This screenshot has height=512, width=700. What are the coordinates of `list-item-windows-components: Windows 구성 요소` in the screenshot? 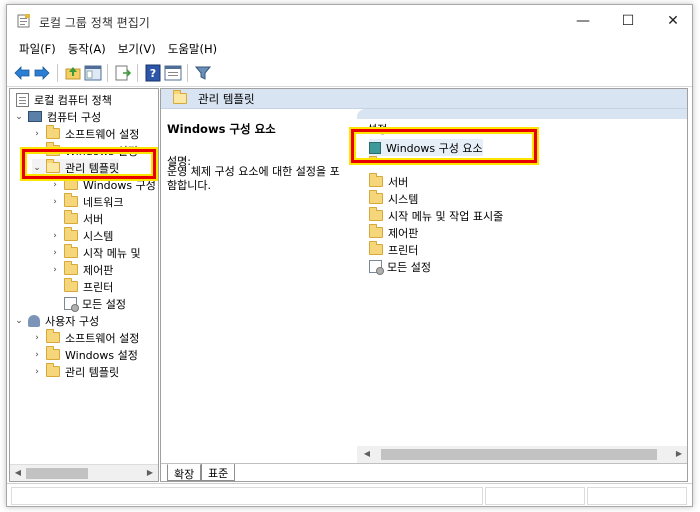 It's located at (426, 147).